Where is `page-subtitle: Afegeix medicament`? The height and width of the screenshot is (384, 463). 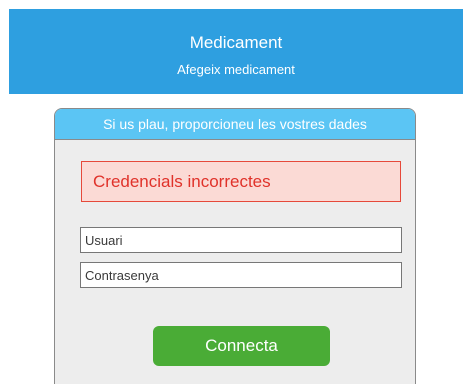
page-subtitle: Afegeix medicament is located at coordinates (236, 69).